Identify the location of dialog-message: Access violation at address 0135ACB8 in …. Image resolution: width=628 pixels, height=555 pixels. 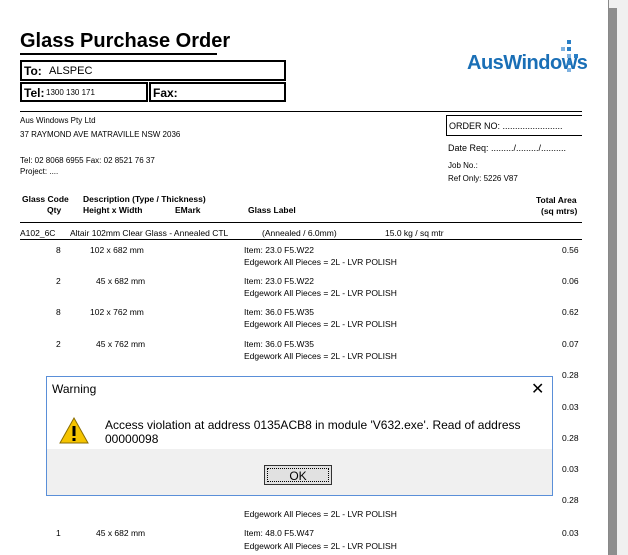
(313, 432).